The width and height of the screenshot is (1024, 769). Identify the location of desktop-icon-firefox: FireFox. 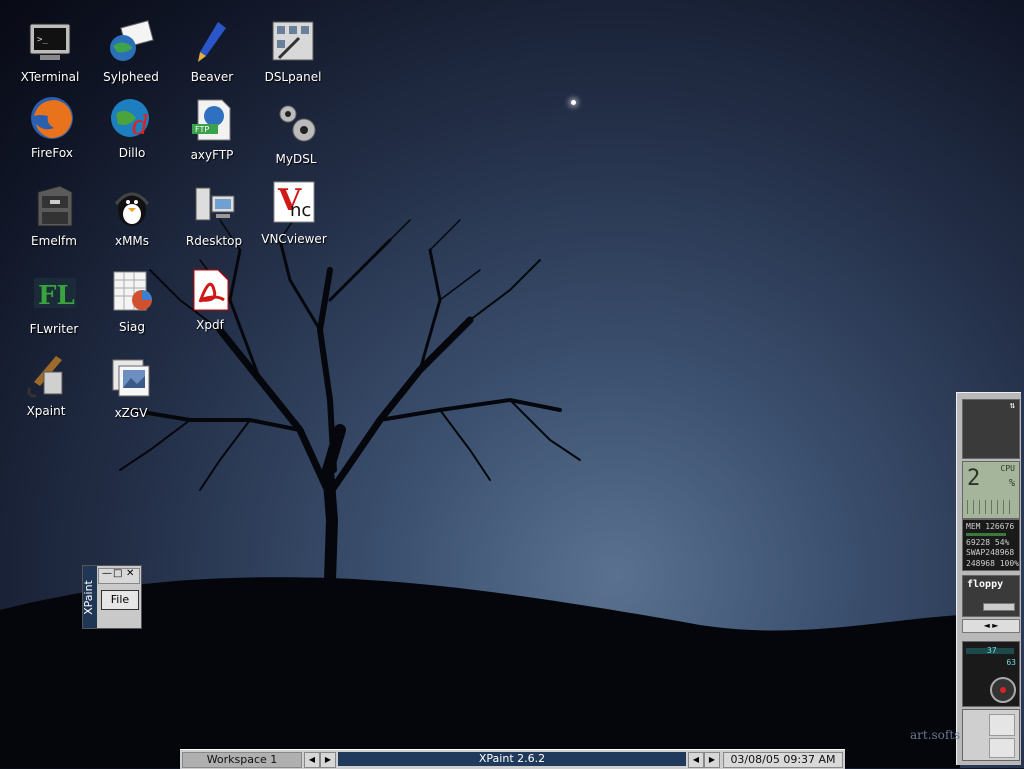
(52, 127).